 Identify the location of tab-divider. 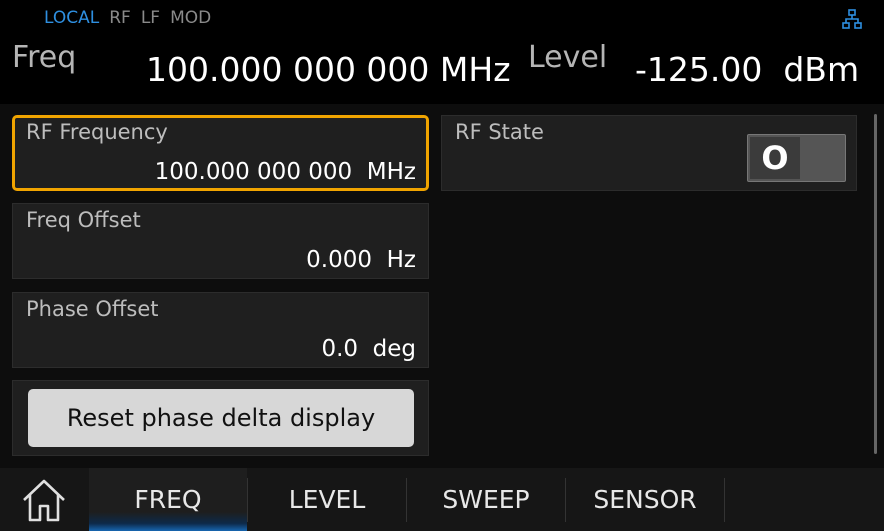
(724, 500).